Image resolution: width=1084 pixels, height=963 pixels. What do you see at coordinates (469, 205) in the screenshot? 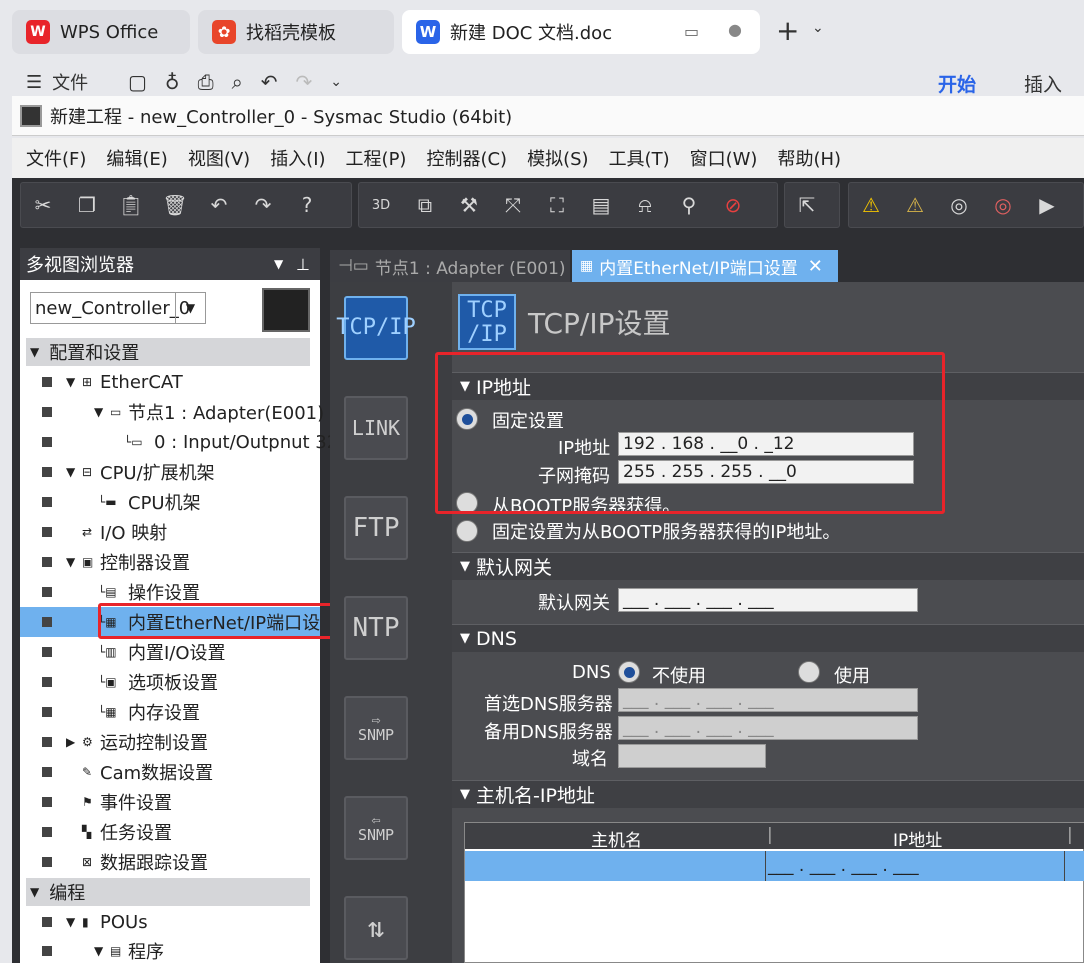
I see `build-icon: ⚒` at bounding box center [469, 205].